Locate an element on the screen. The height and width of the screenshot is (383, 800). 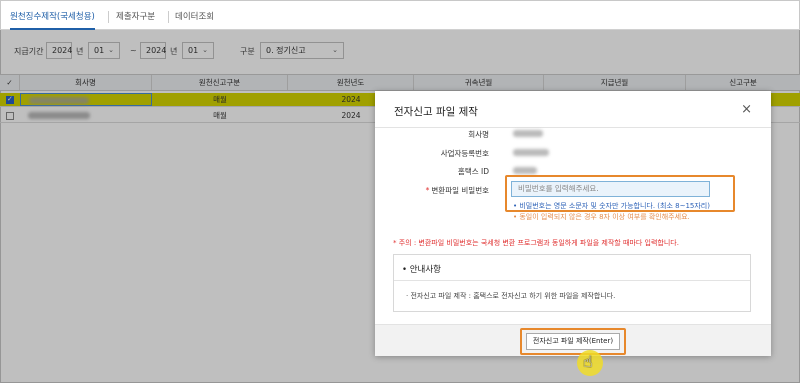
modal-title: 전자신고 파일 제작 is located at coordinates (436, 112).